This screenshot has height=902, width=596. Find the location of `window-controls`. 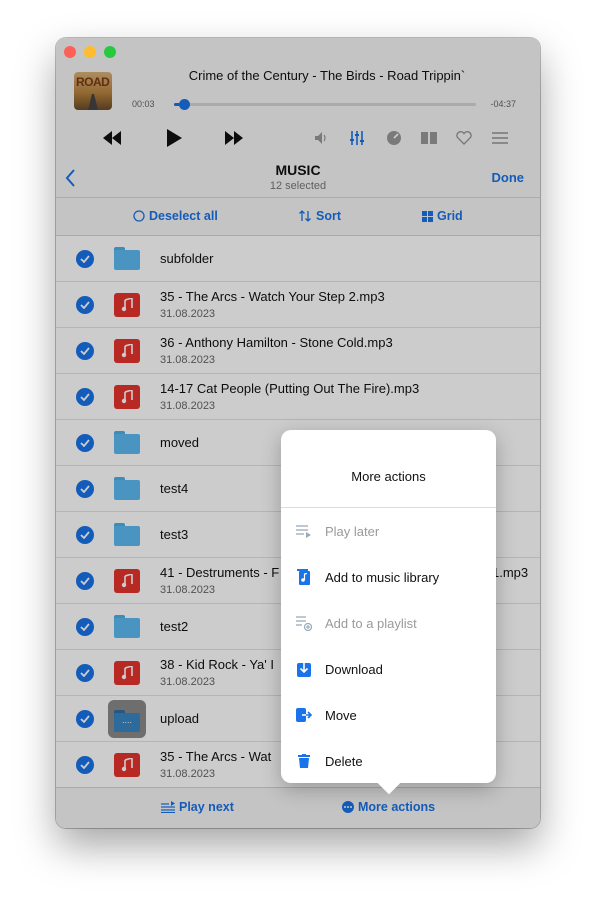

window-controls is located at coordinates (90, 52).